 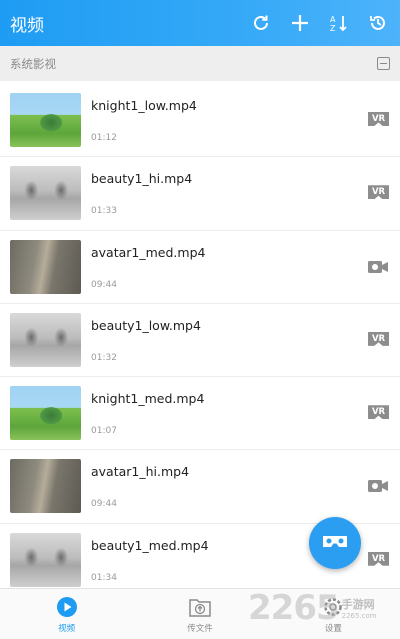 I want to click on list-item: avatar1_med.mp4 09:44, so click(x=200, y=267).